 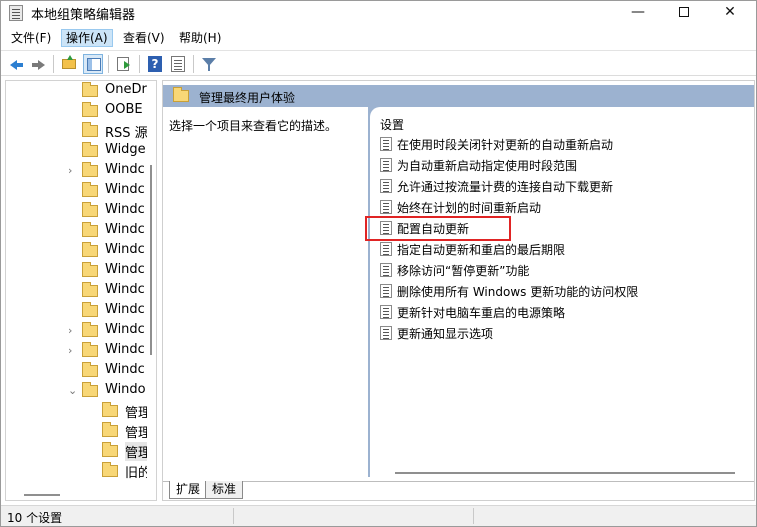 I want to click on setting-row: 在使用时段关闭针对更新的自动重新启动, so click(x=566, y=144).